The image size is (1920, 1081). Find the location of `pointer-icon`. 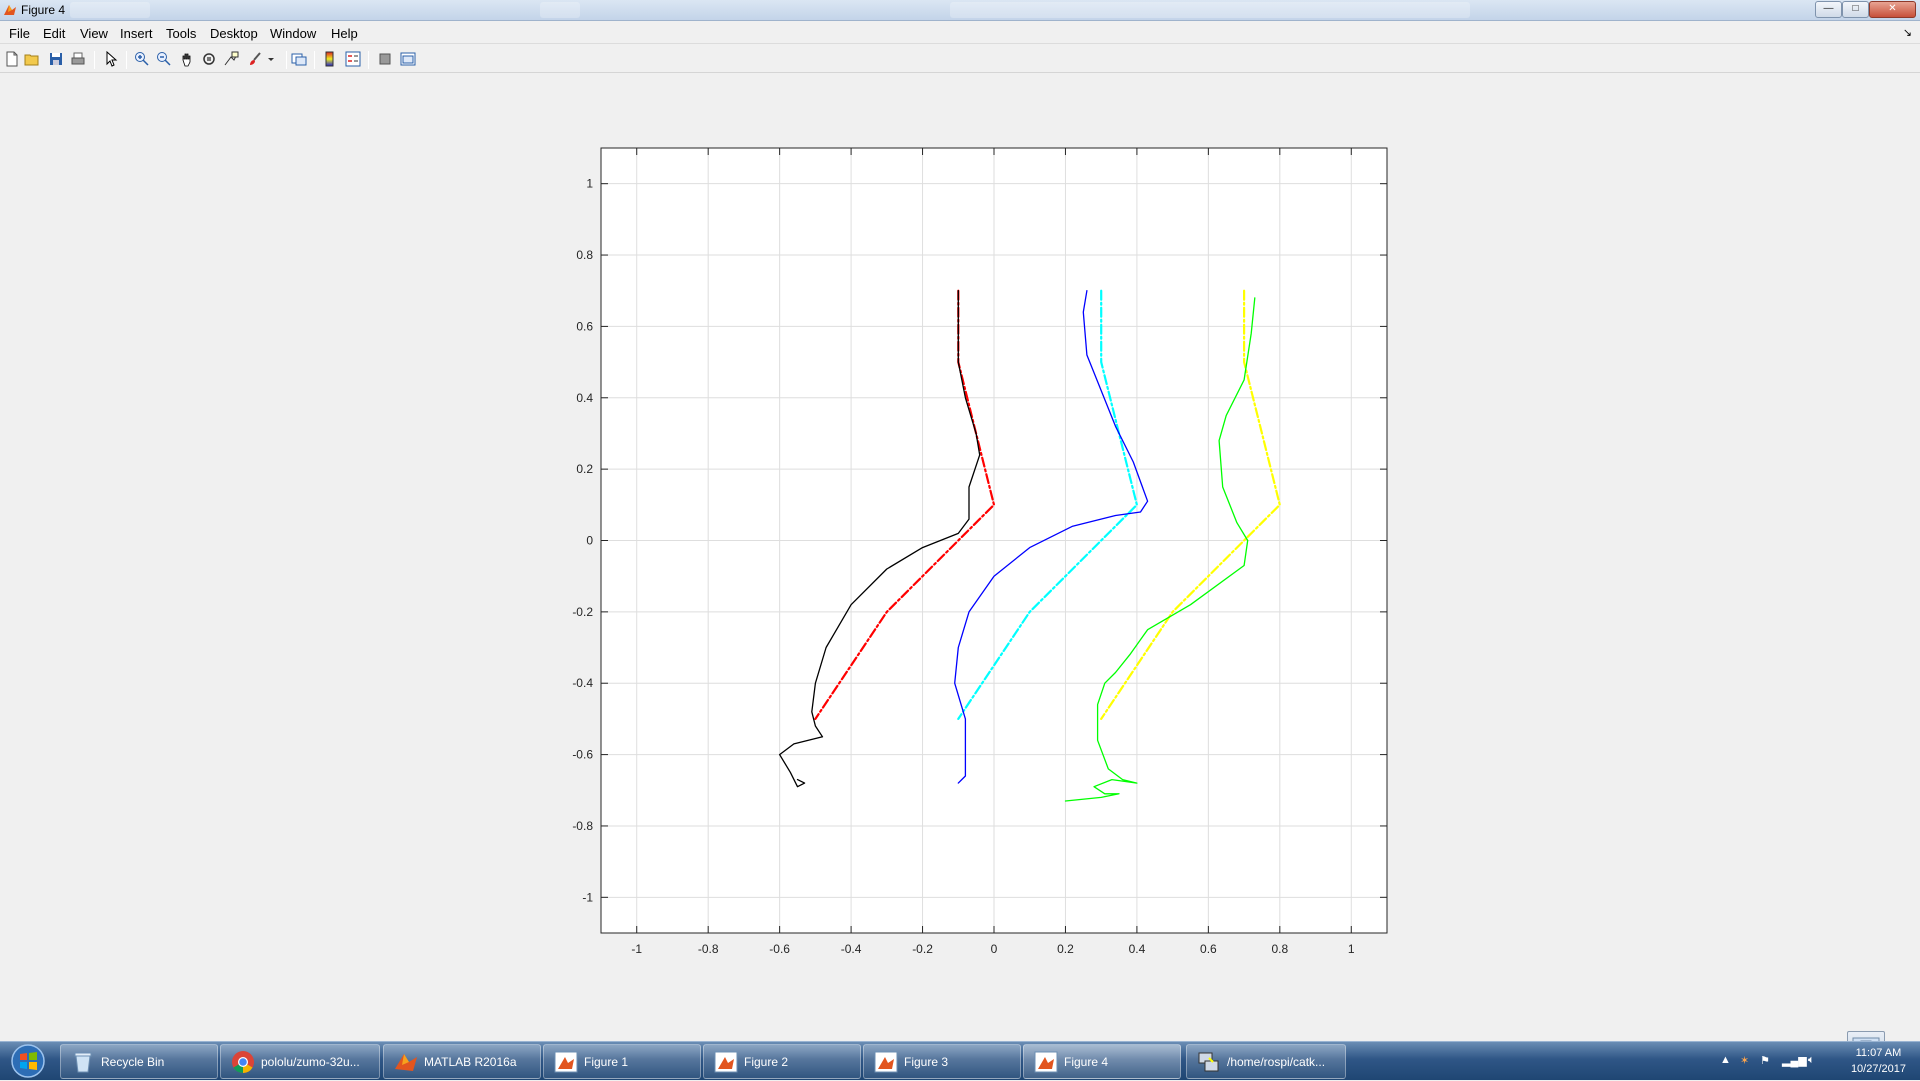

pointer-icon is located at coordinates (111, 59).